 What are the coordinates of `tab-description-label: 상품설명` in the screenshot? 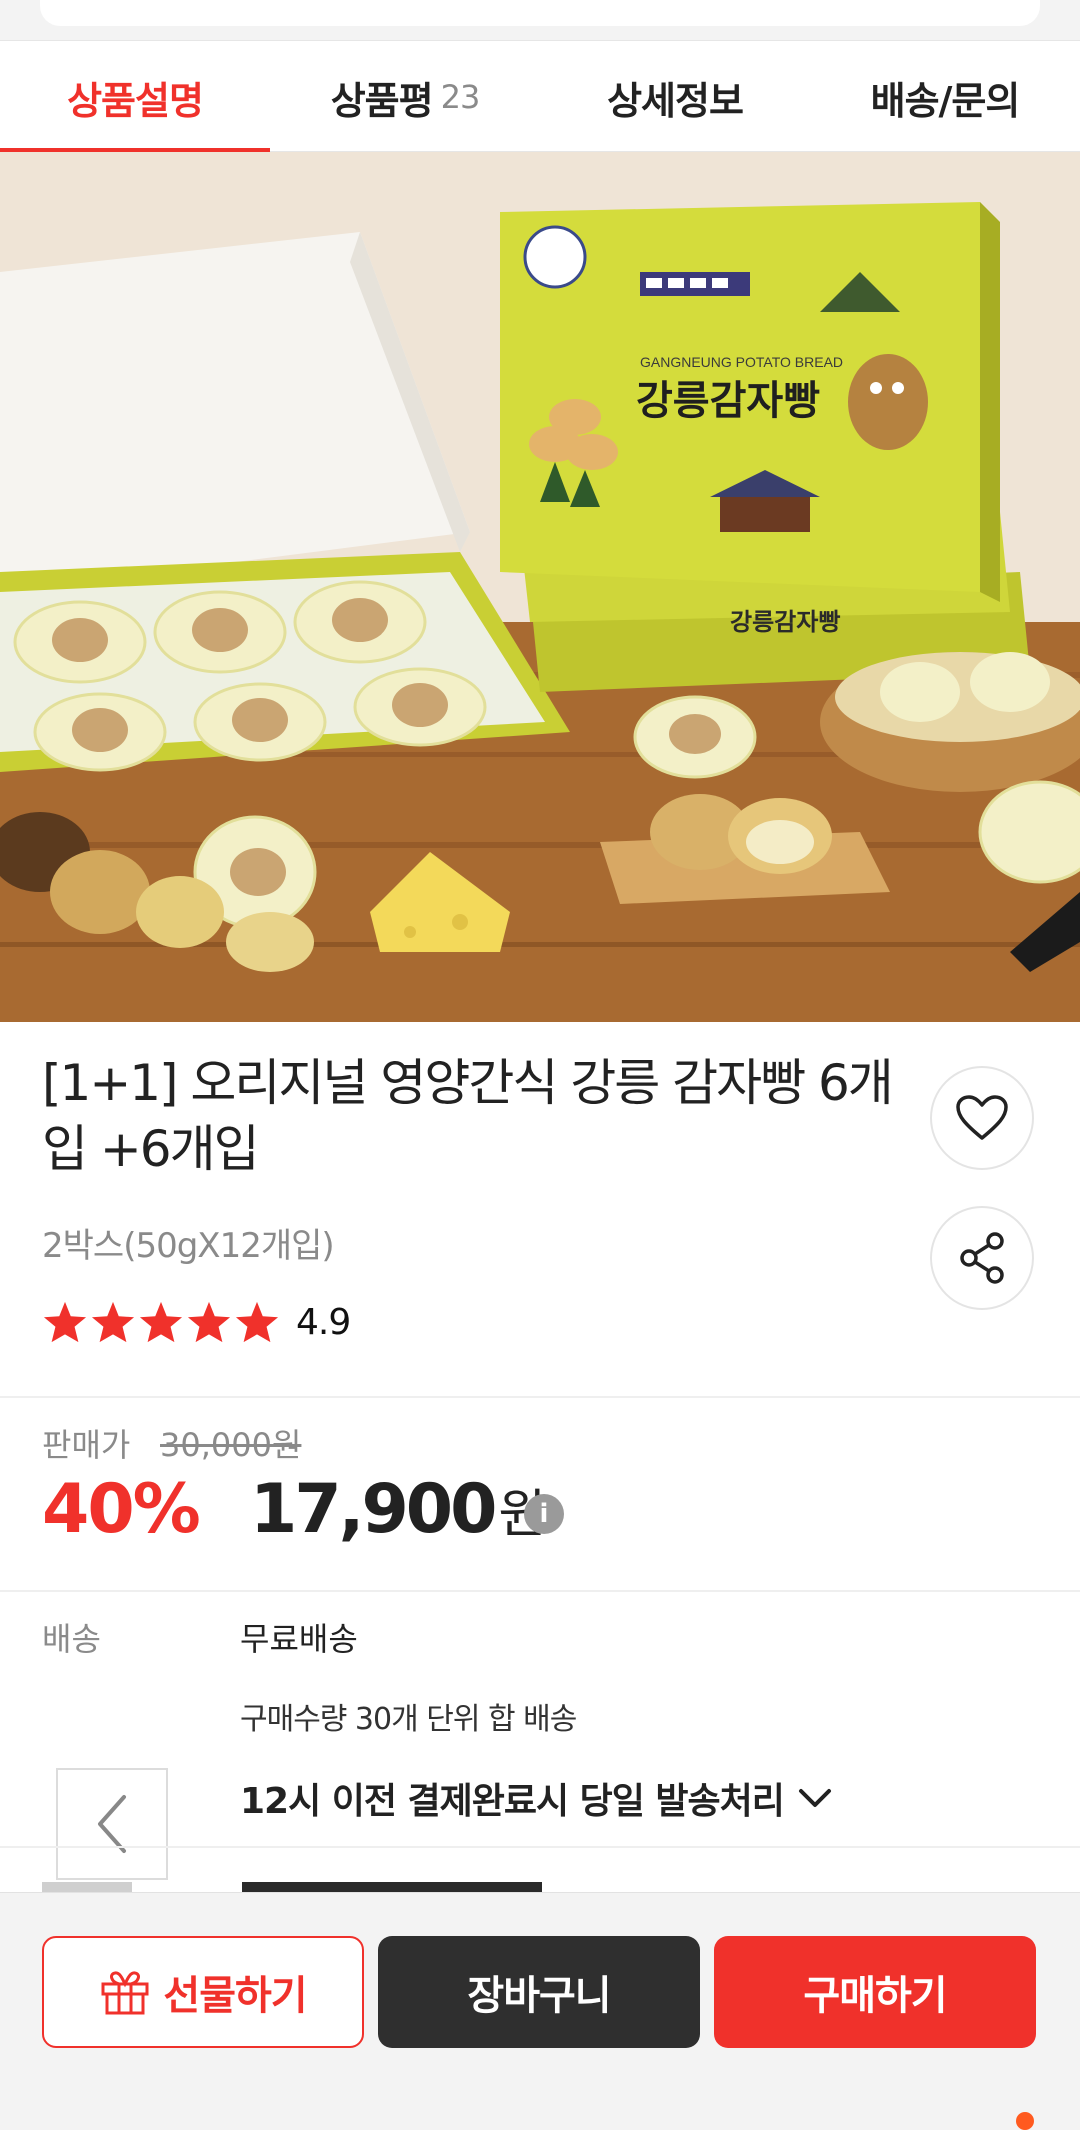 It's located at (135, 100).